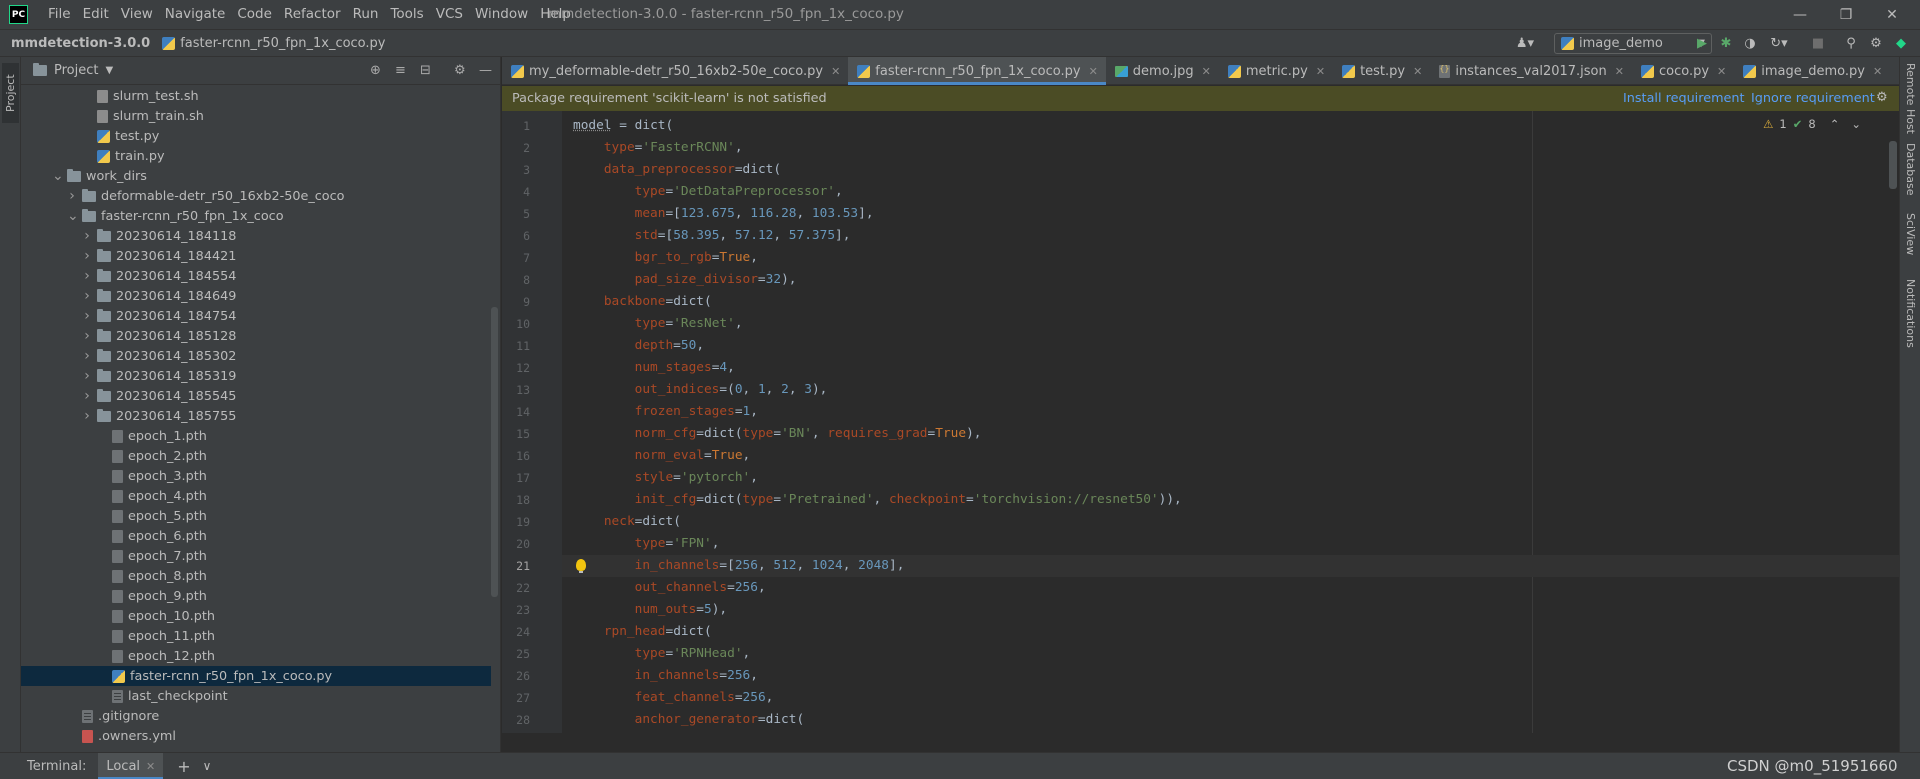 The width and height of the screenshot is (1920, 779). I want to click on collapse-all-icon: ⊟, so click(425, 70).